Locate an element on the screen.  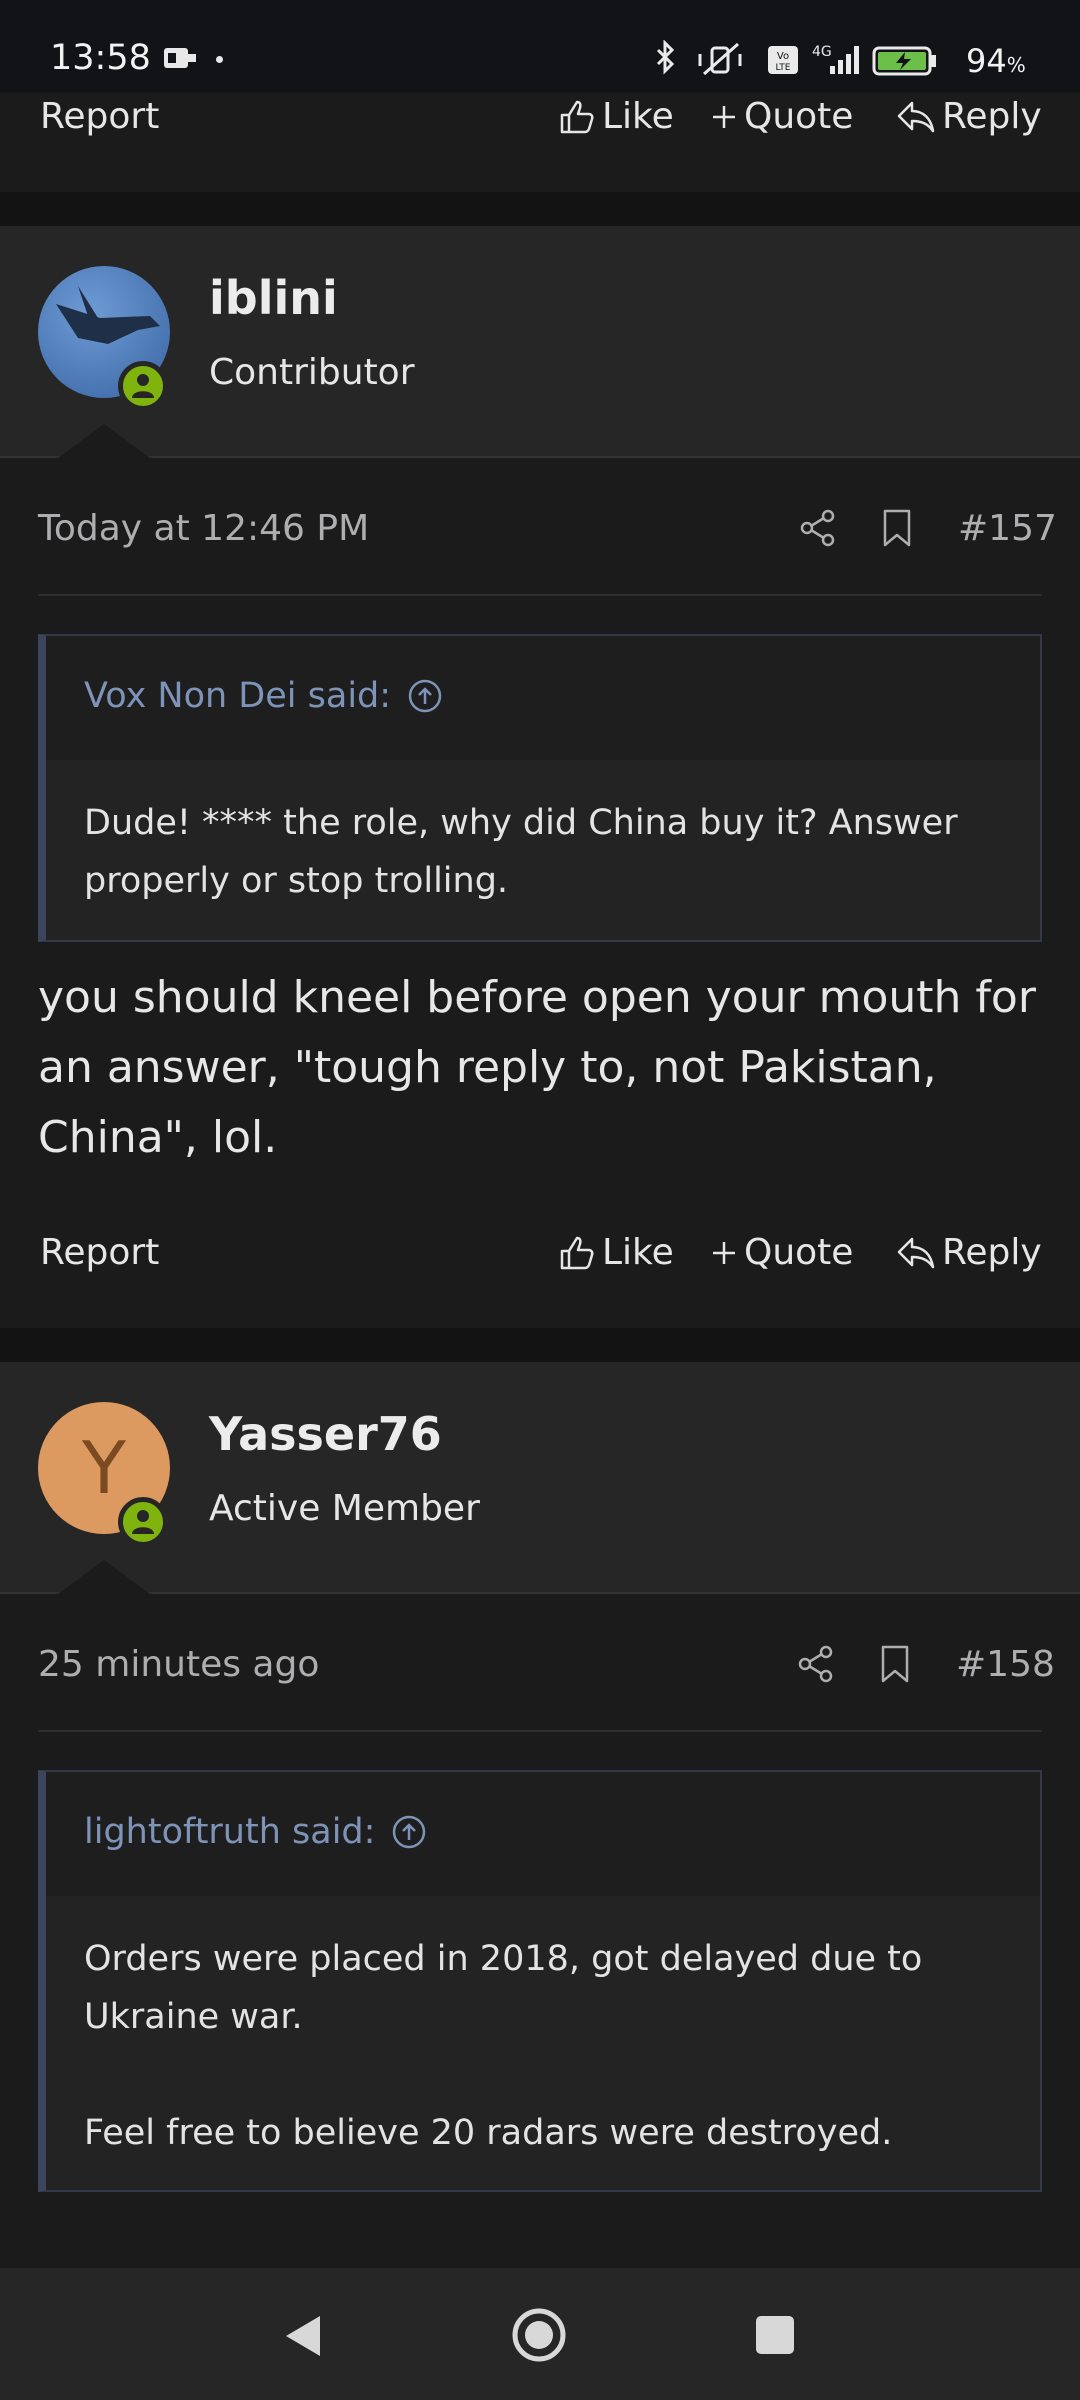
quote-header: lightoftruth said: is located at coordinates (543, 1834).